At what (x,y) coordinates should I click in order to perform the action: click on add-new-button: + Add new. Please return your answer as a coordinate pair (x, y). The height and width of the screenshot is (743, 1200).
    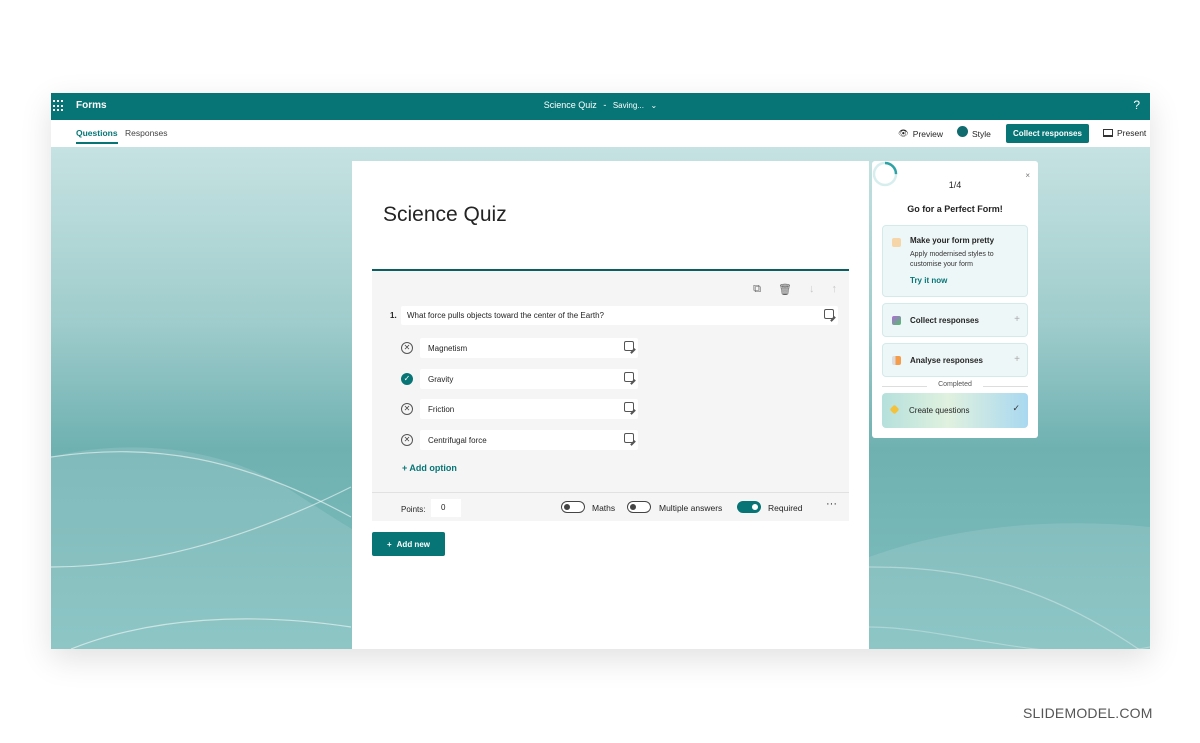
    Looking at the image, I should click on (408, 544).